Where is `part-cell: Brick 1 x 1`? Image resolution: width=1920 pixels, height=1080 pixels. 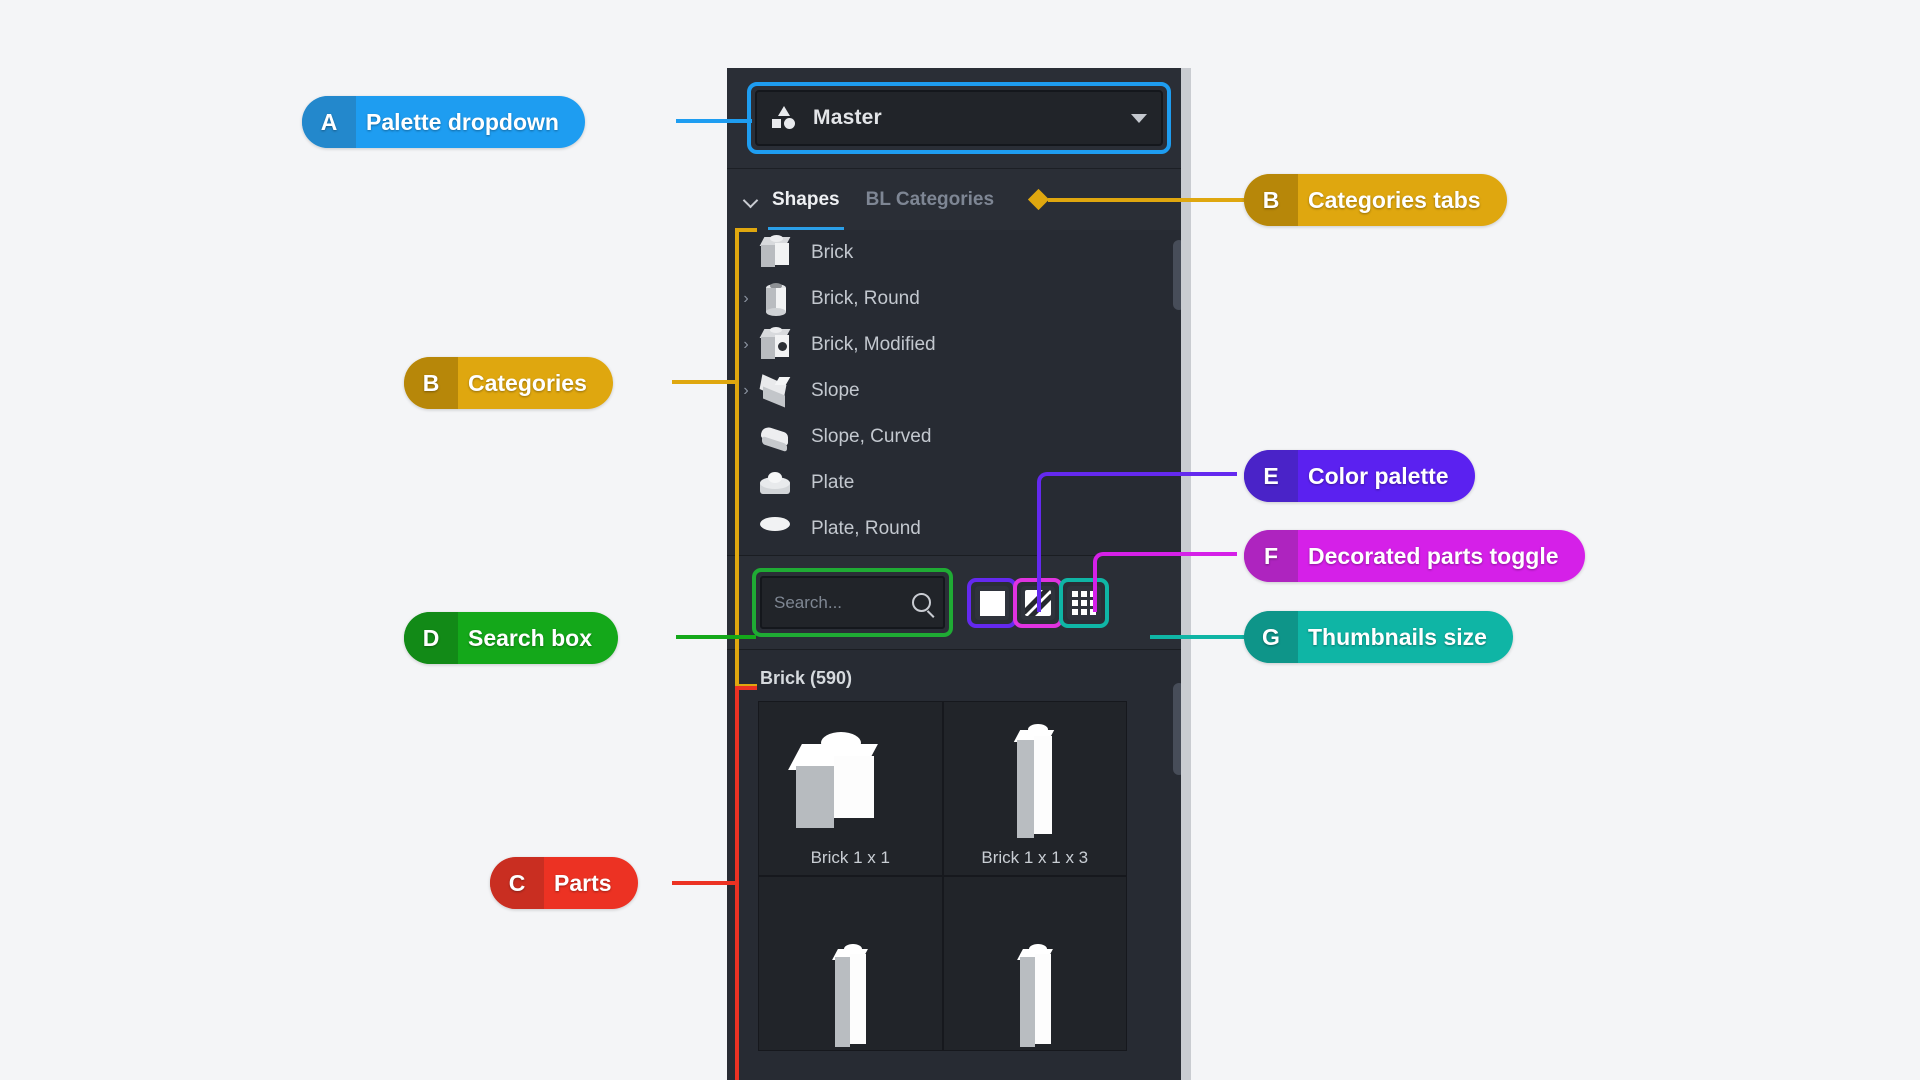 part-cell: Brick 1 x 1 is located at coordinates (850, 788).